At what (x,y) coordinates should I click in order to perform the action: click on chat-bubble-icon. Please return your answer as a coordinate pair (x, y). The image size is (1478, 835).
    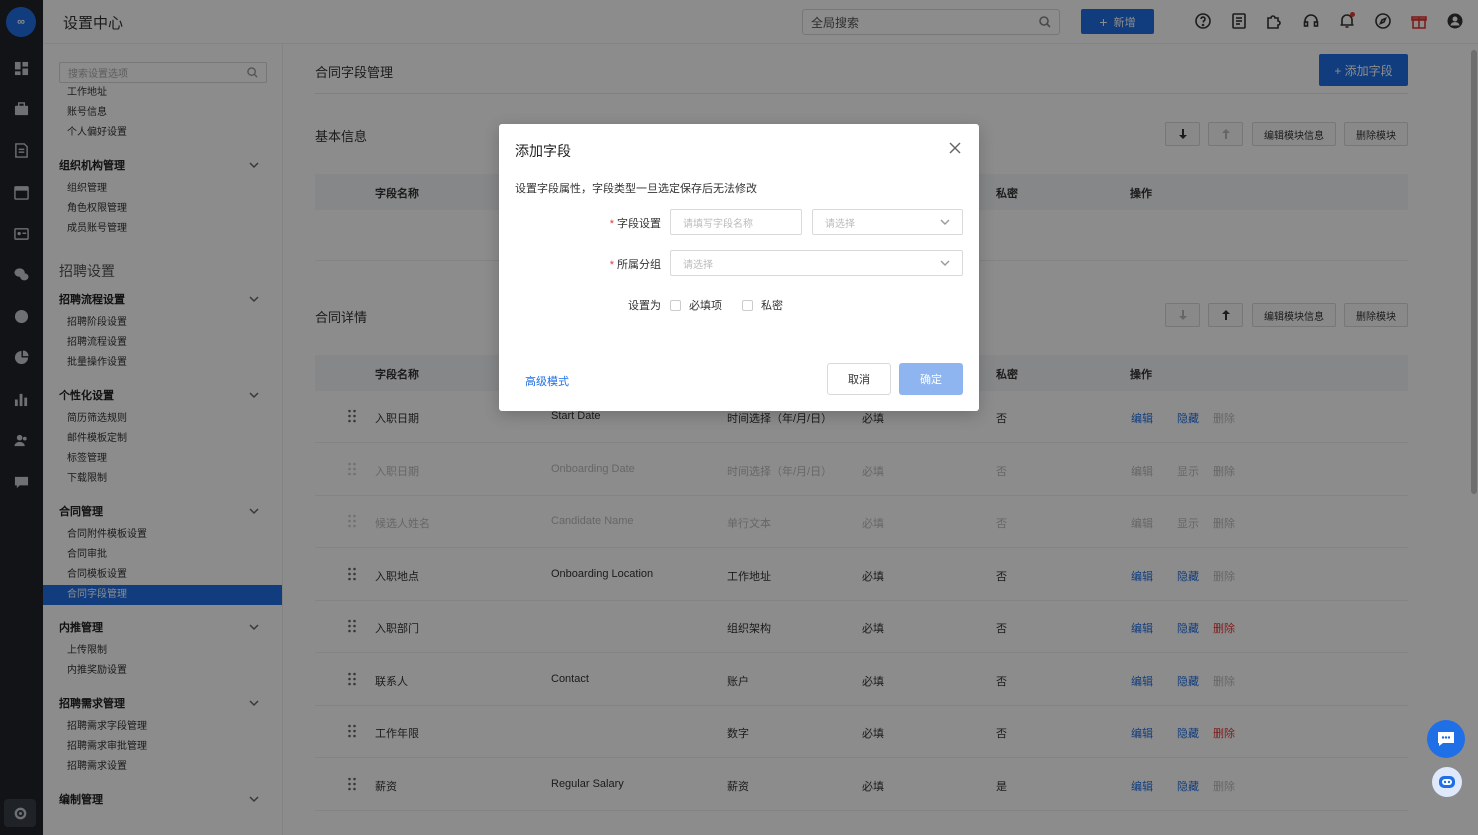
    Looking at the image, I should click on (1446, 739).